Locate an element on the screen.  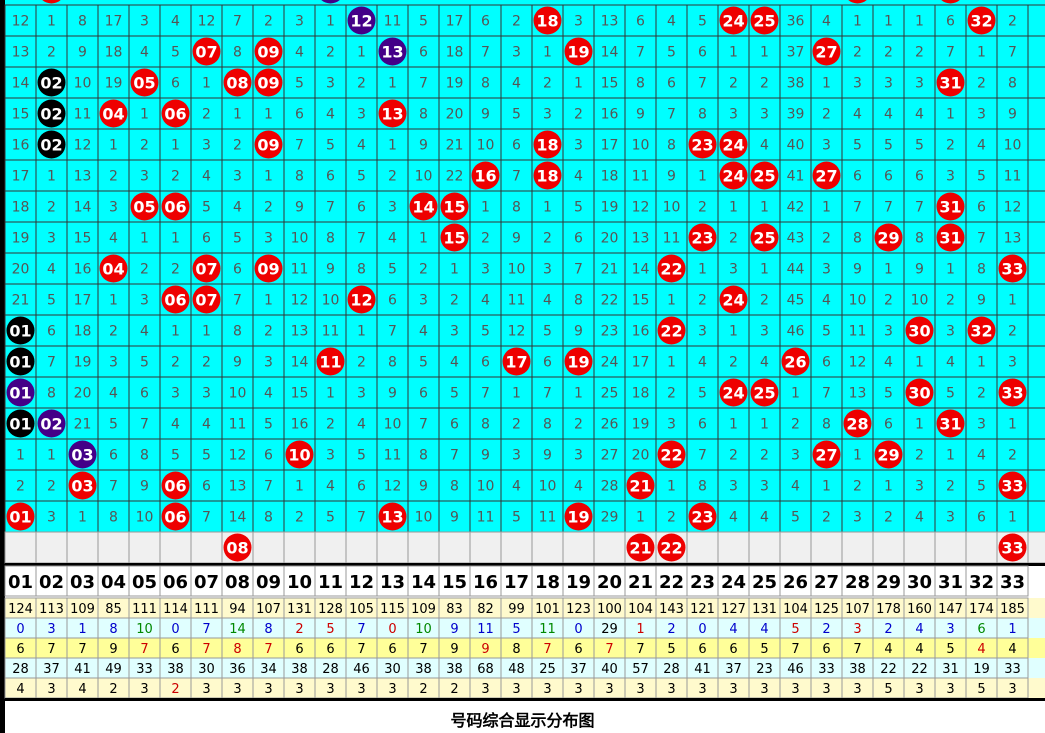
stat-value: 107 is located at coordinates (268, 609).